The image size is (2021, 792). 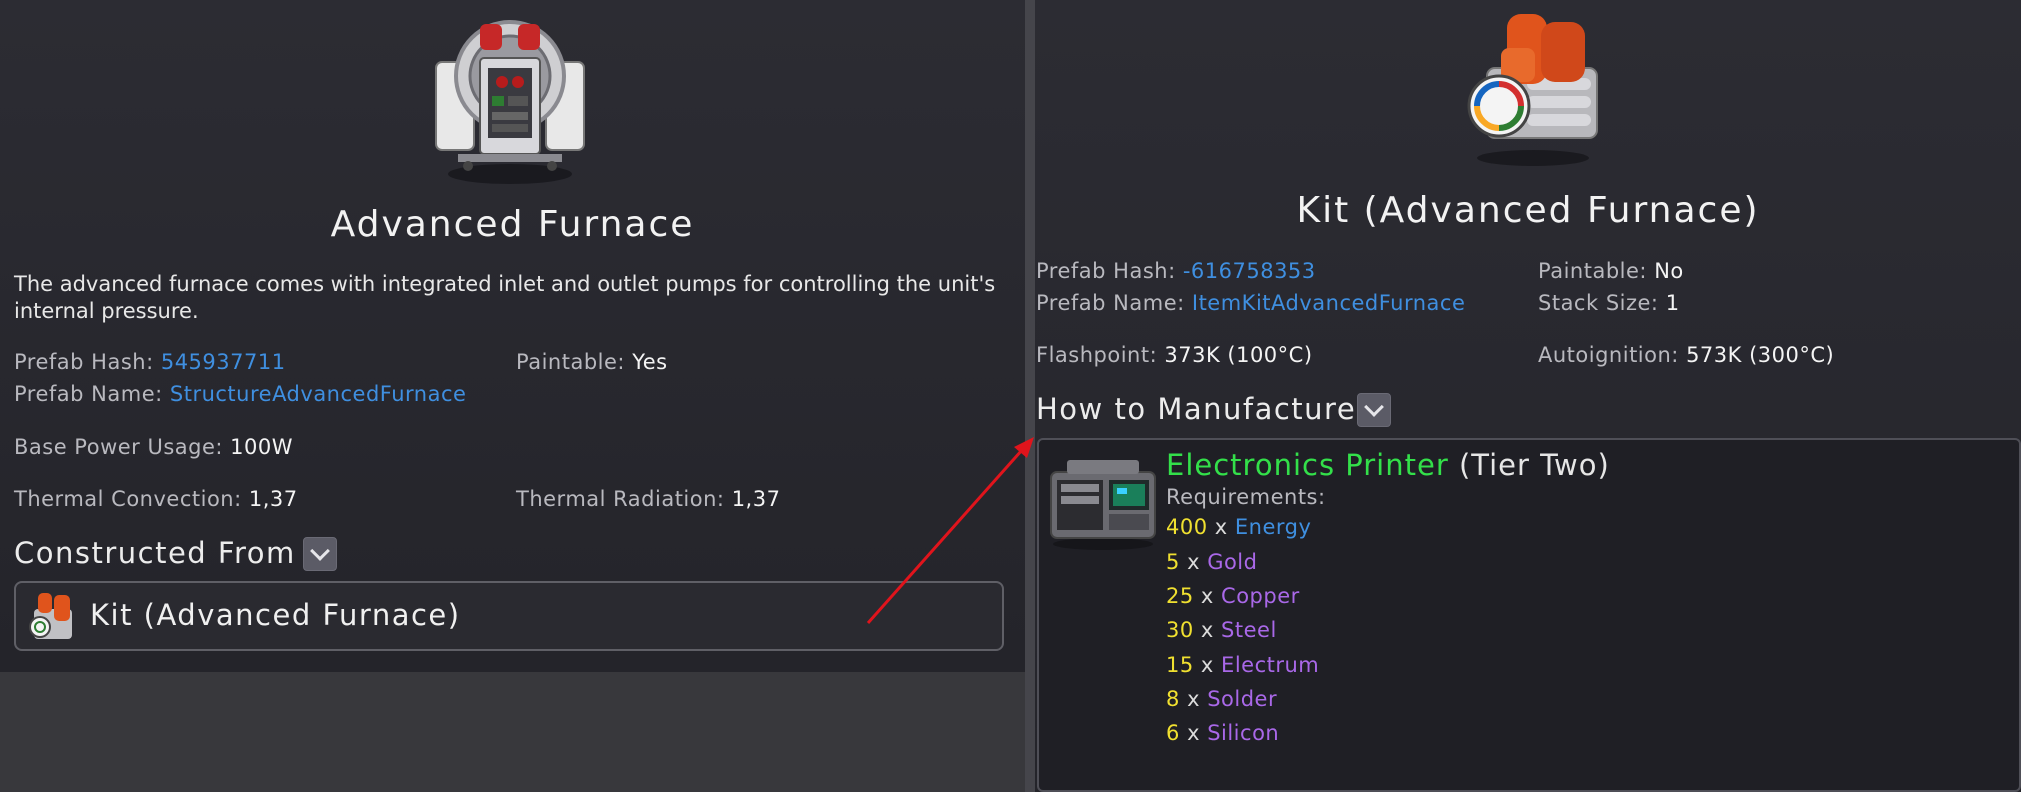 I want to click on flashpoint-label: Flashpoint:, so click(x=1097, y=355).